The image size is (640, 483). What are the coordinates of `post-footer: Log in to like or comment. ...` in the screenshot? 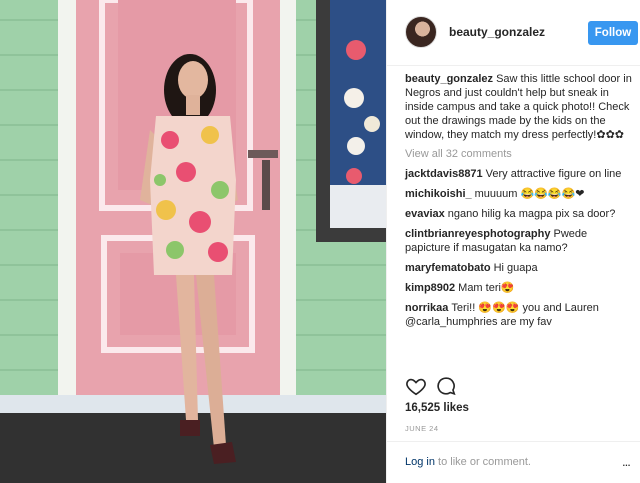 It's located at (513, 462).